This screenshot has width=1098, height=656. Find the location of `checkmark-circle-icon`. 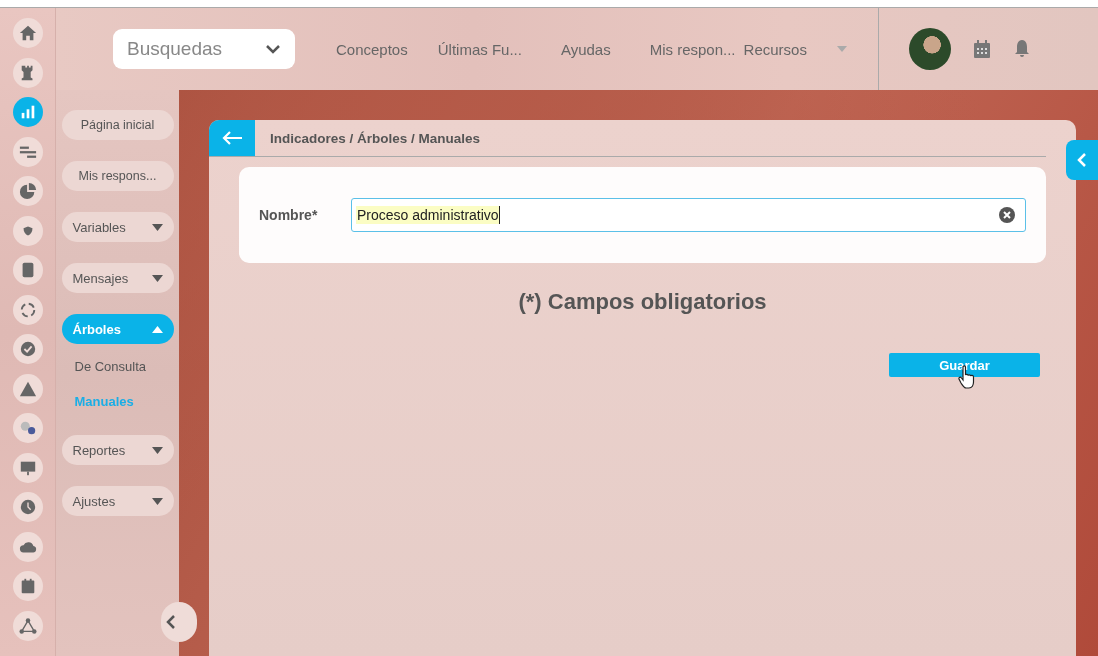

checkmark-circle-icon is located at coordinates (27, 349).